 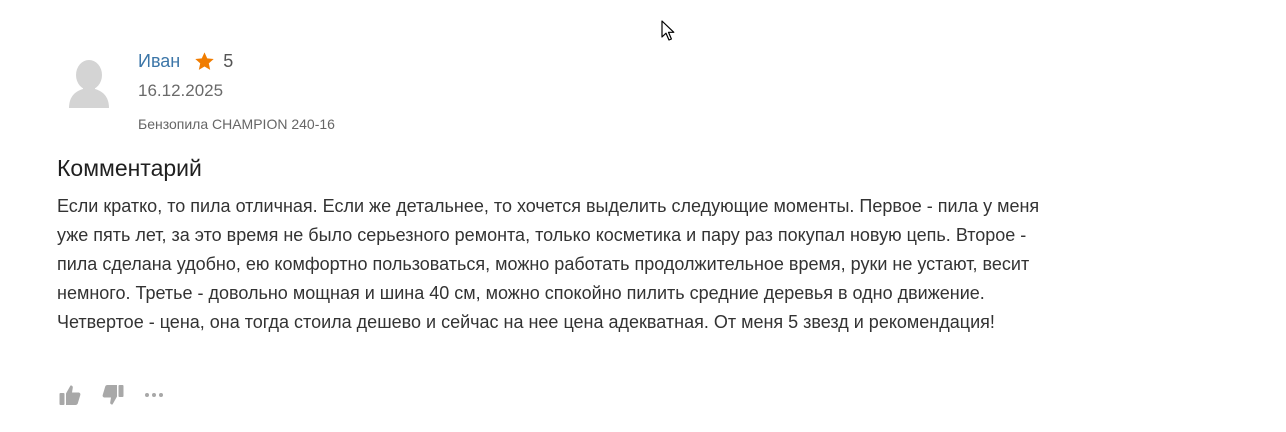 I want to click on author-name-link: Иван, so click(x=159, y=61).